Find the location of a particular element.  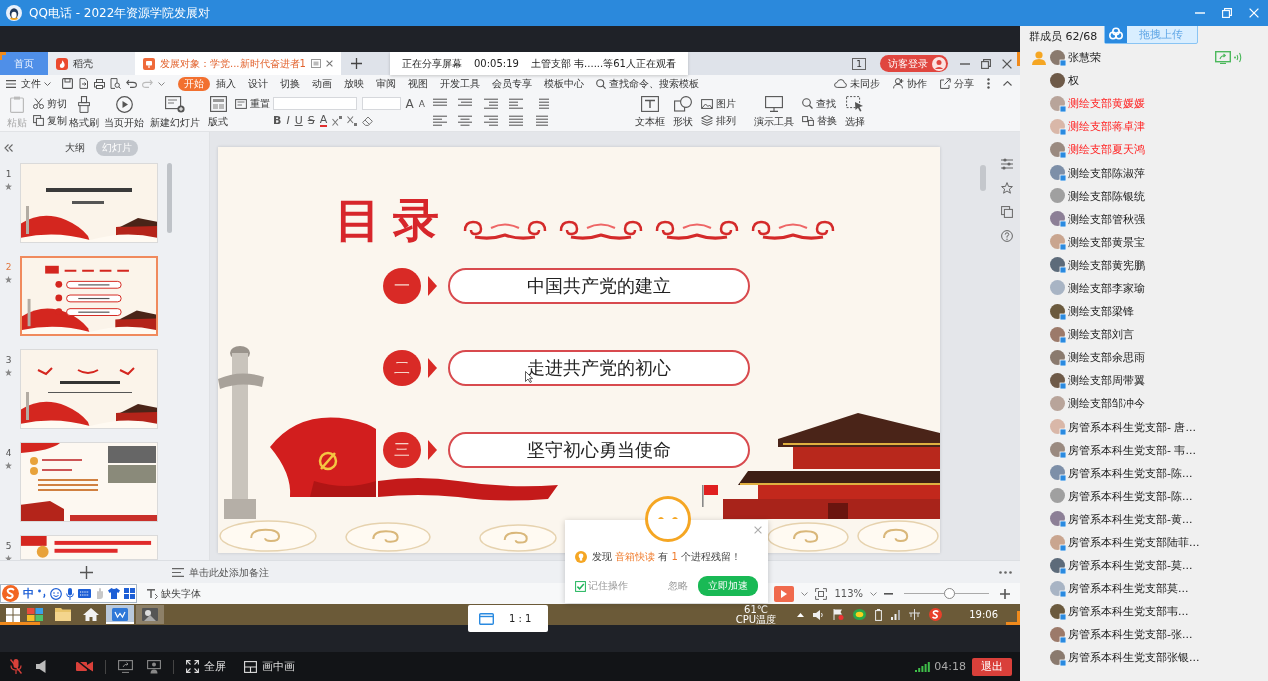

justify-icon is located at coordinates (516, 121).